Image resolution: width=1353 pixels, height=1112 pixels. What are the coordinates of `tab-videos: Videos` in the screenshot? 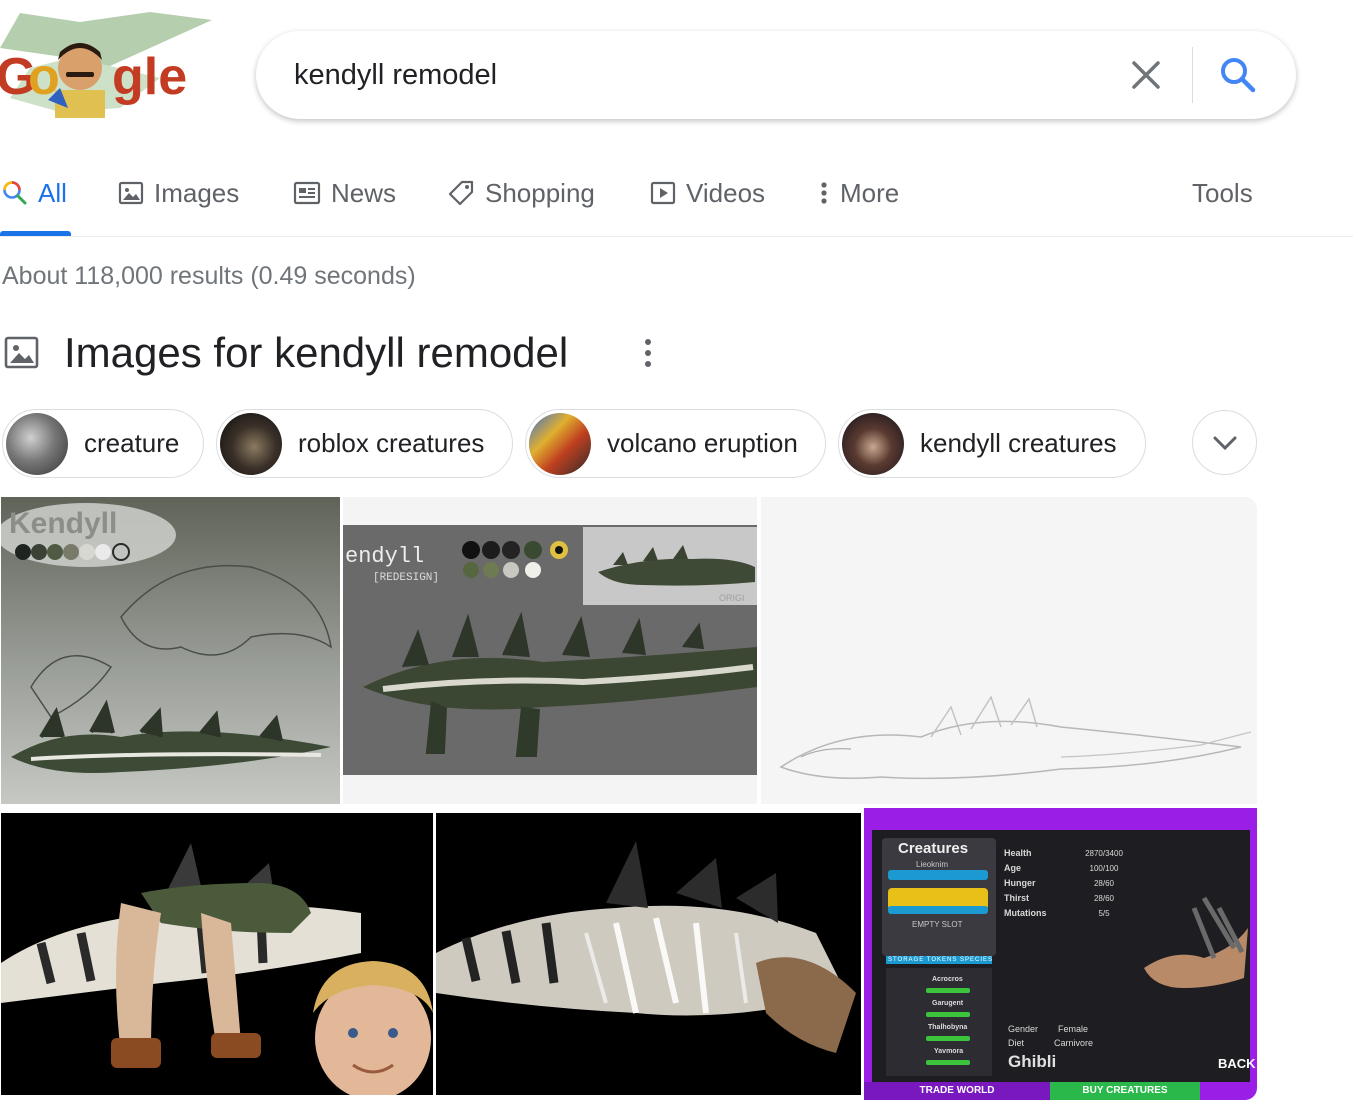 It's located at (707, 193).